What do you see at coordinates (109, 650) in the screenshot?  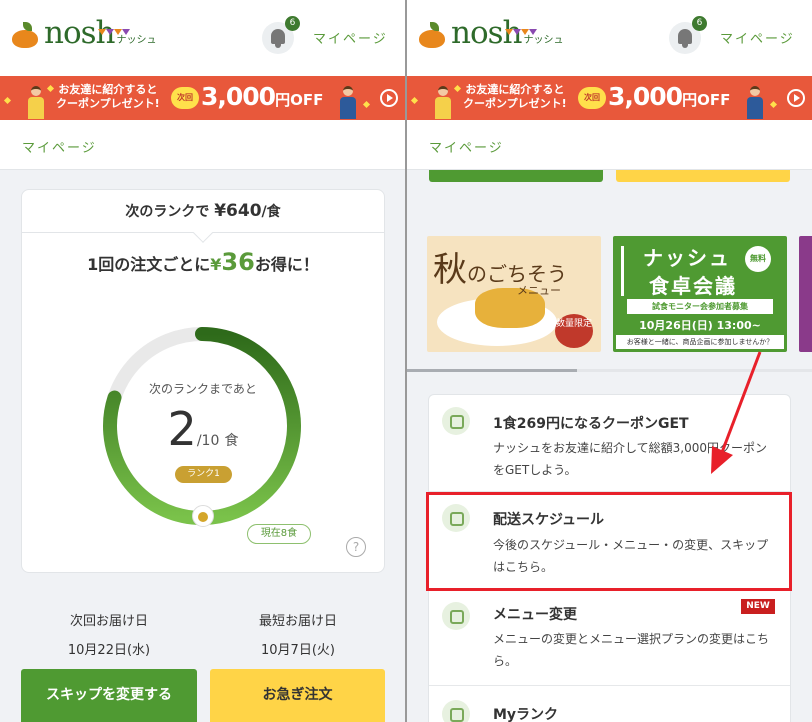 I see `next-delivery-date: 10月22日(水)` at bounding box center [109, 650].